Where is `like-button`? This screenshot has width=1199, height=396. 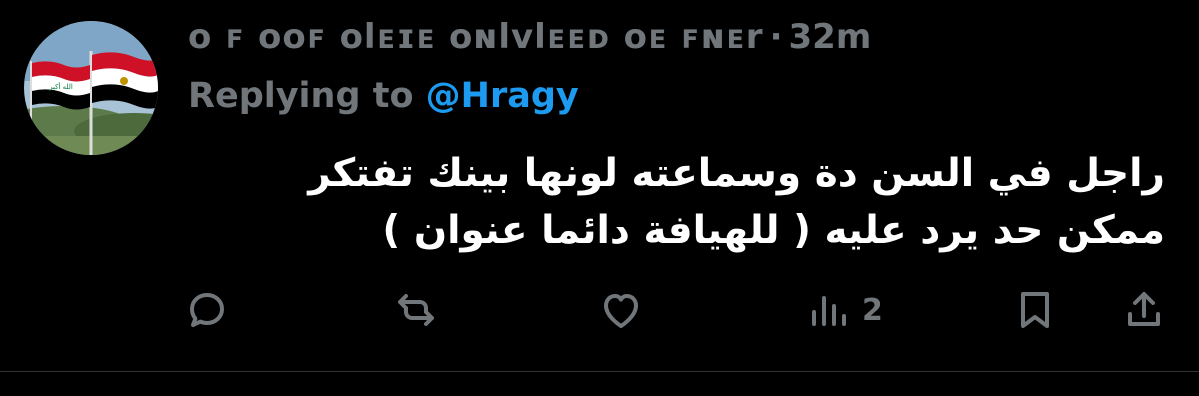
like-button is located at coordinates (621, 310).